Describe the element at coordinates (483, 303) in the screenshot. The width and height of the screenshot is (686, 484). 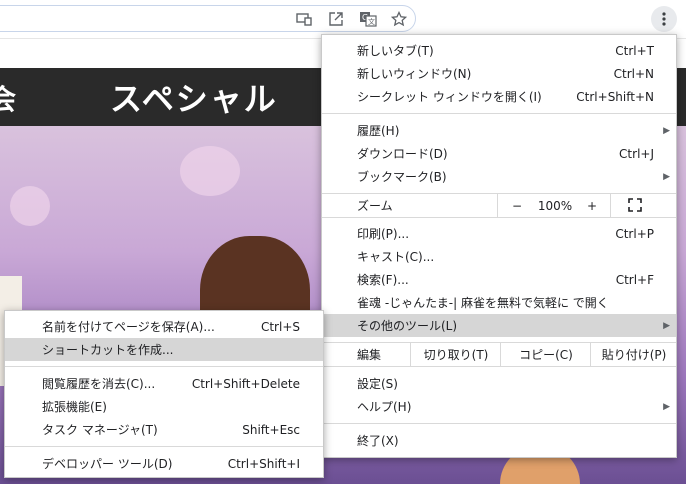
I see `menu-item-label: 雀魂 -じゃんたま-| 麻雀を無料で気軽に で開く` at that location.